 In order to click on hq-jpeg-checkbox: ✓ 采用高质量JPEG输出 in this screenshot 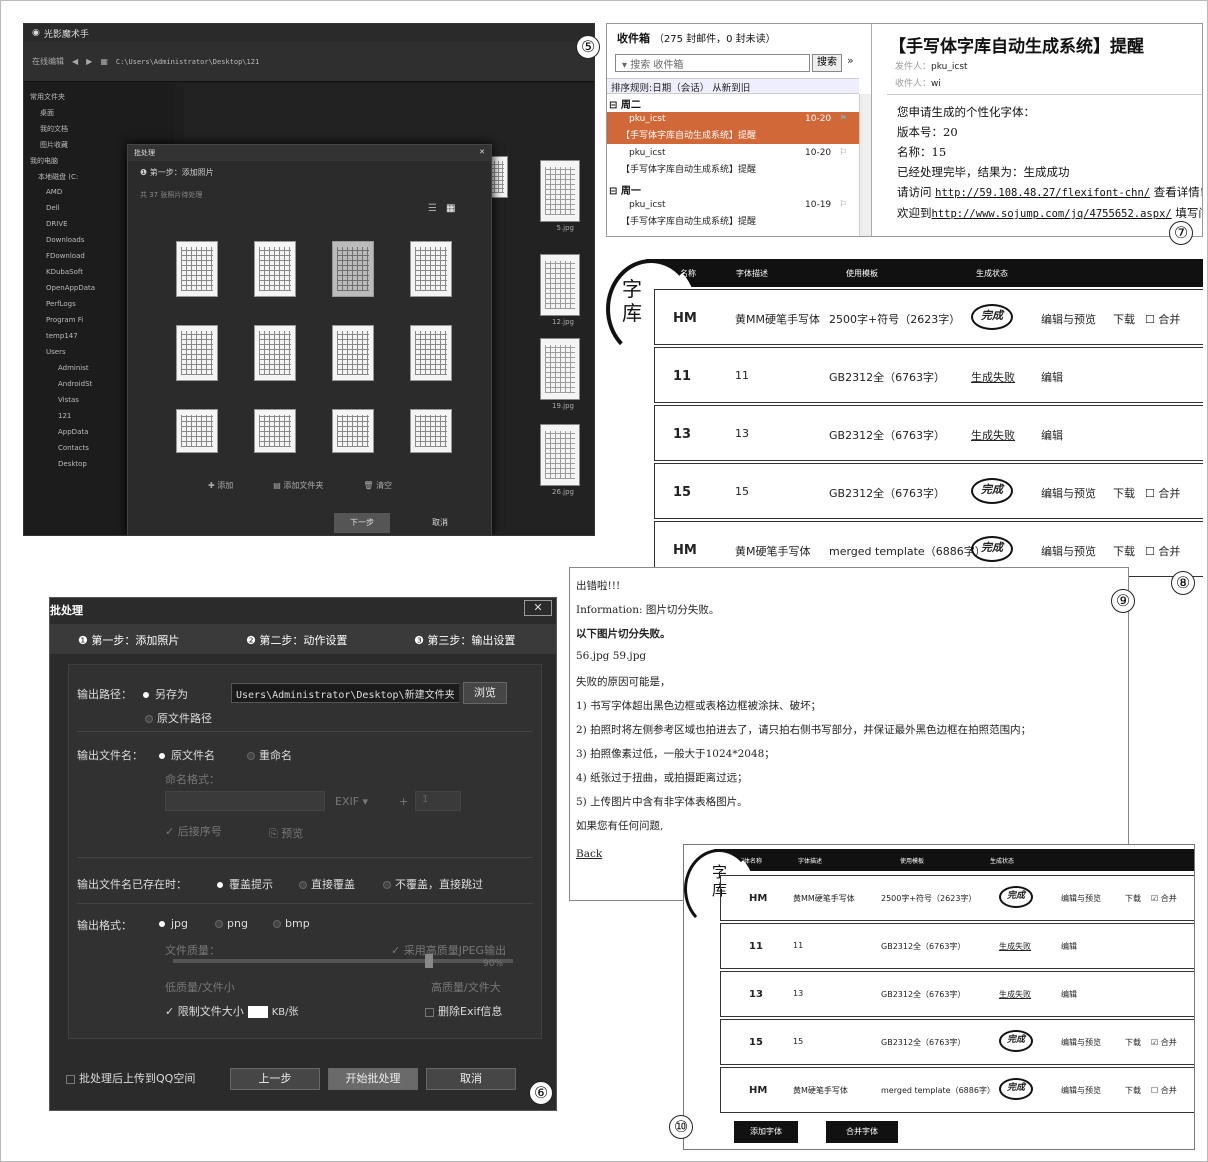, I will do `click(448, 950)`.